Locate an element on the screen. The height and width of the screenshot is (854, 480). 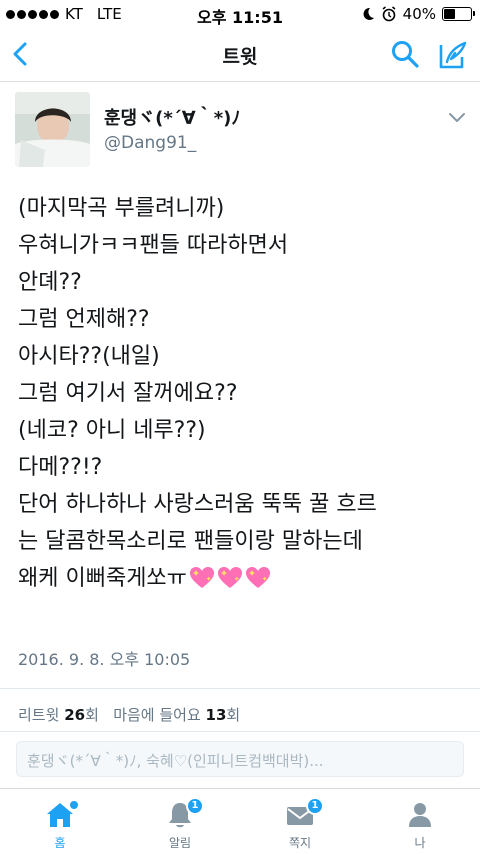
tab-me: 나 is located at coordinates (420, 821).